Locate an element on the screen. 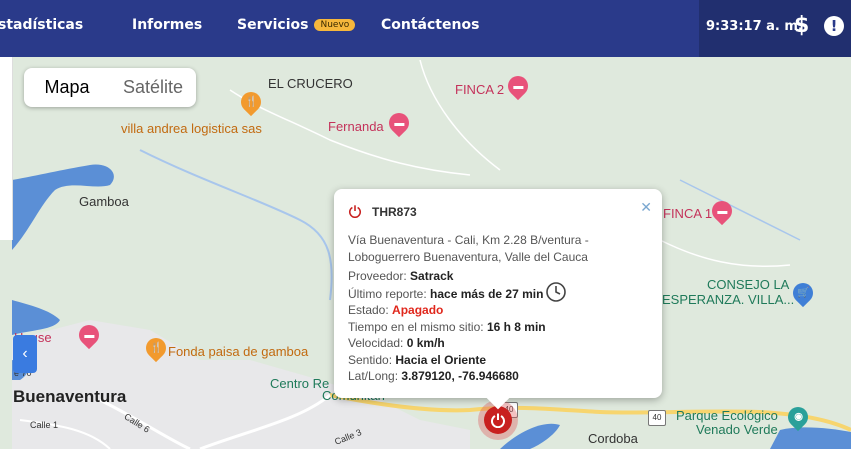  vehicle-plate: THR873 is located at coordinates (394, 212).